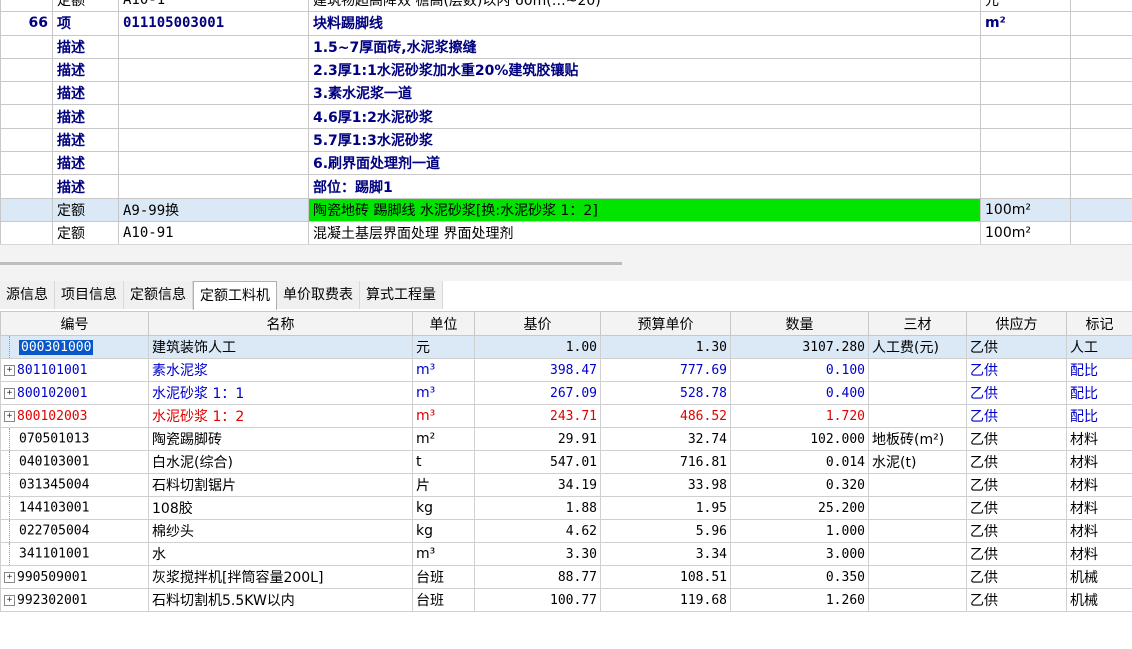 Image resolution: width=1132 pixels, height=649 pixels. Describe the element at coordinates (74, 462) in the screenshot. I see `code-cell: 040103001` at that location.